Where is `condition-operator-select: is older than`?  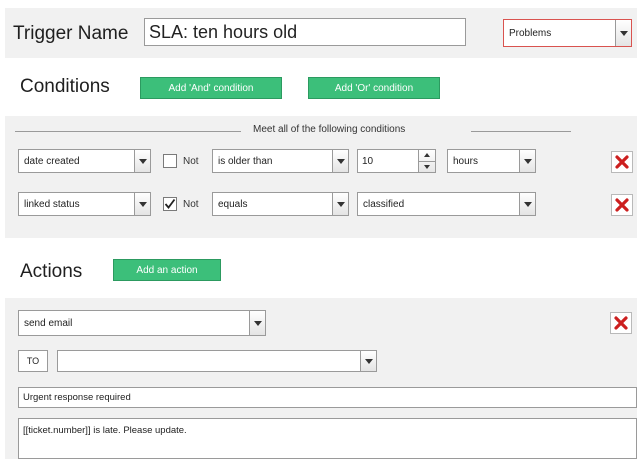
condition-operator-select: is older than is located at coordinates (280, 161).